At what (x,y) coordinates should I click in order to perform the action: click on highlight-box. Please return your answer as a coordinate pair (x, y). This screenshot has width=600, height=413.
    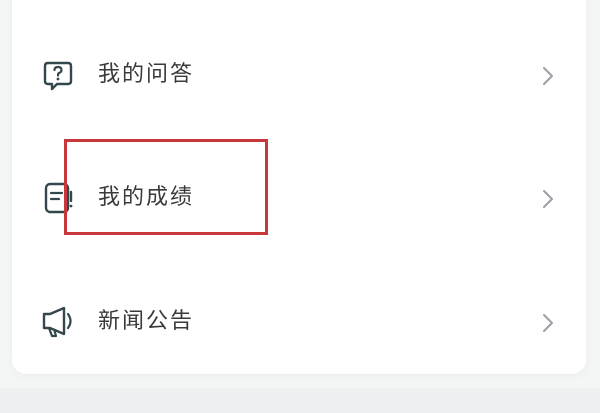
    Looking at the image, I should click on (166, 187).